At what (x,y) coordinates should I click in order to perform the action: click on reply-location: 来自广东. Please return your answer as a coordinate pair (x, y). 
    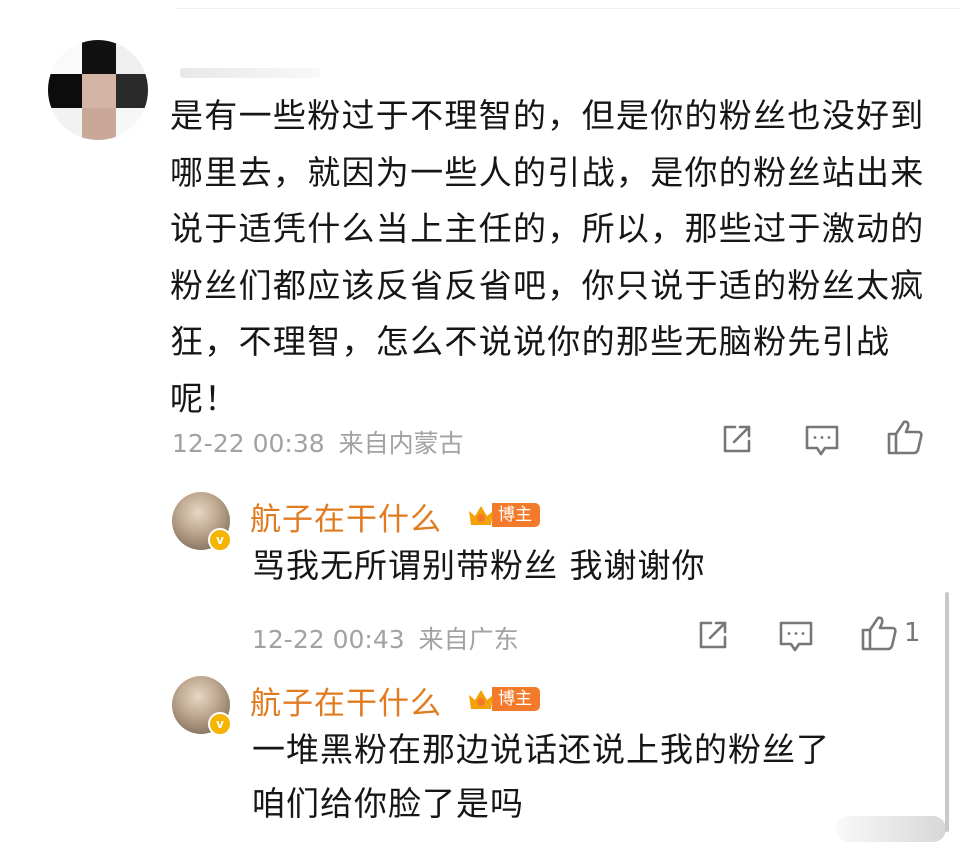
    Looking at the image, I should click on (468, 639).